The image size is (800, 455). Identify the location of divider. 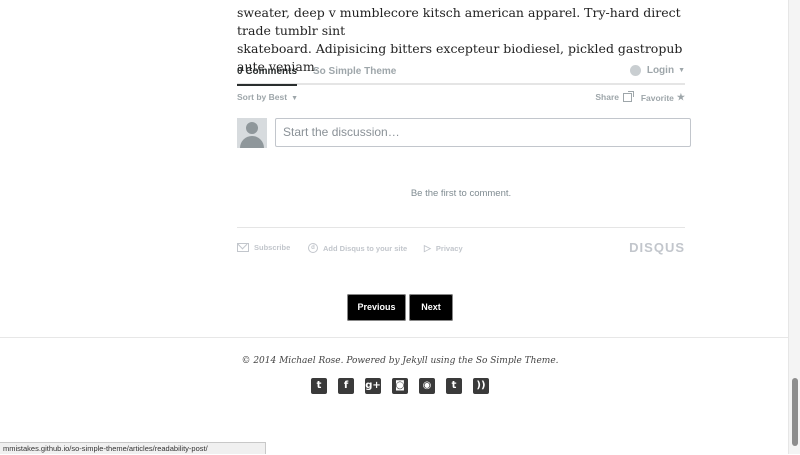
(461, 227).